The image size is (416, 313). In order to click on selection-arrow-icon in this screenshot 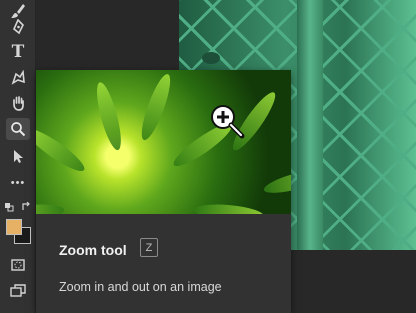, I will do `click(18, 156)`.